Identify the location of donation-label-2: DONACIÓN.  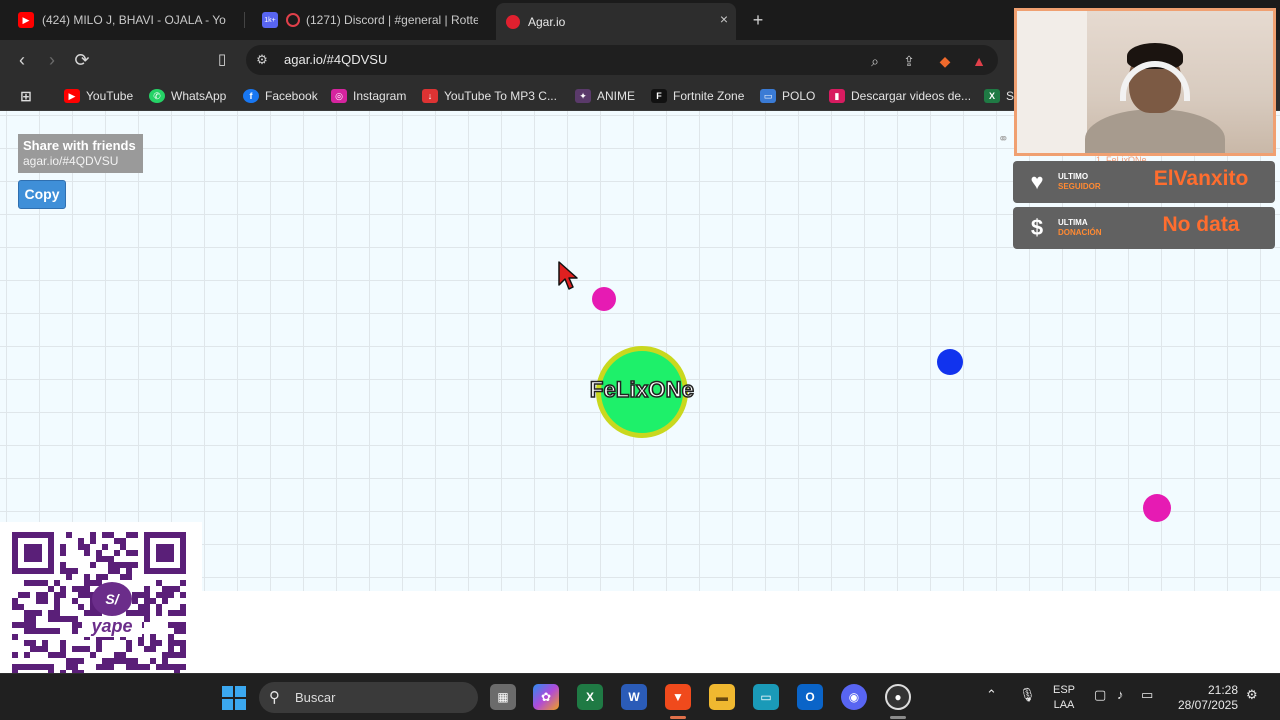
(1080, 232).